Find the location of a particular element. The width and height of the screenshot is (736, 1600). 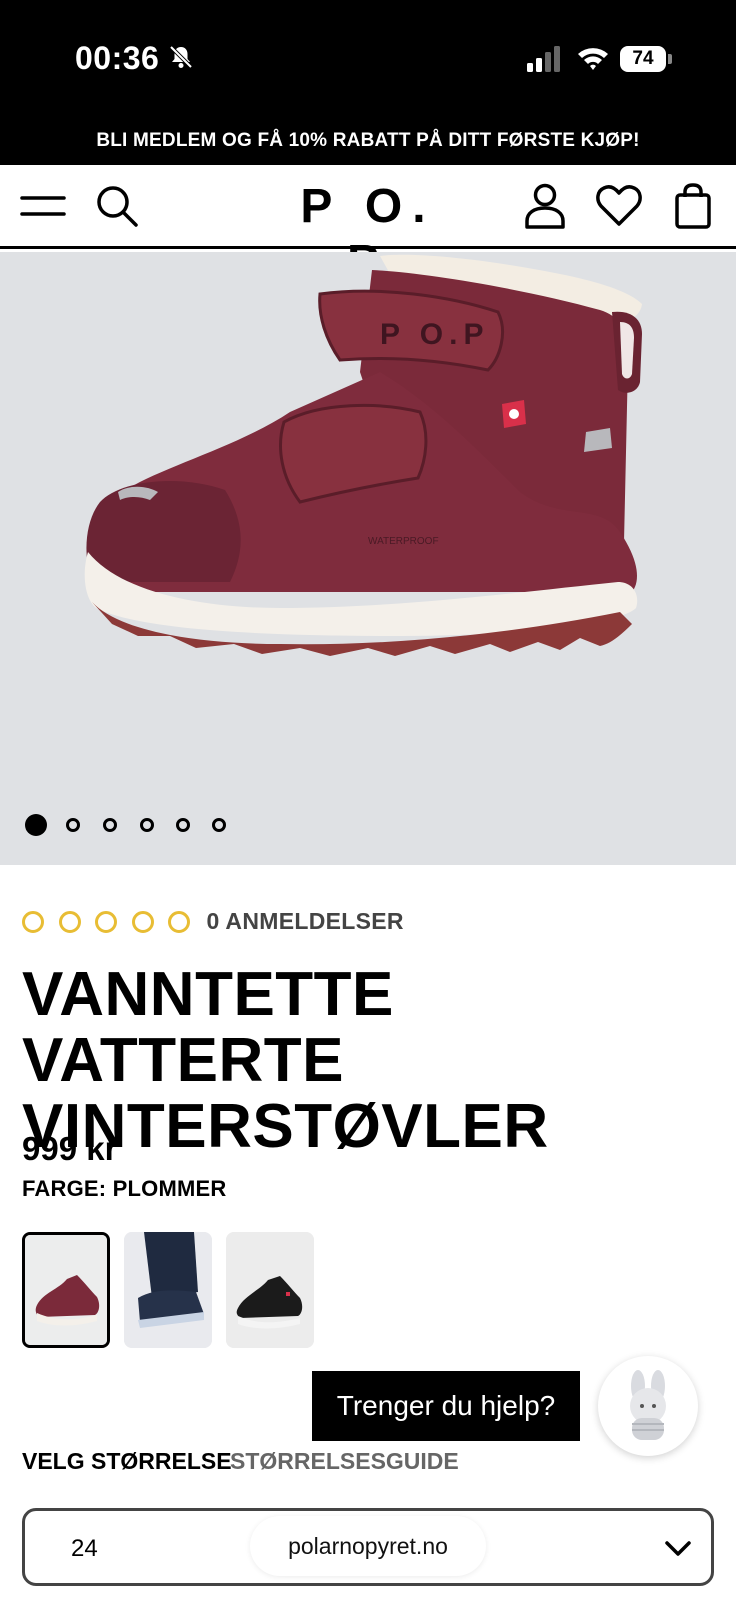

selected-size: 24 is located at coordinates (84, 1548).